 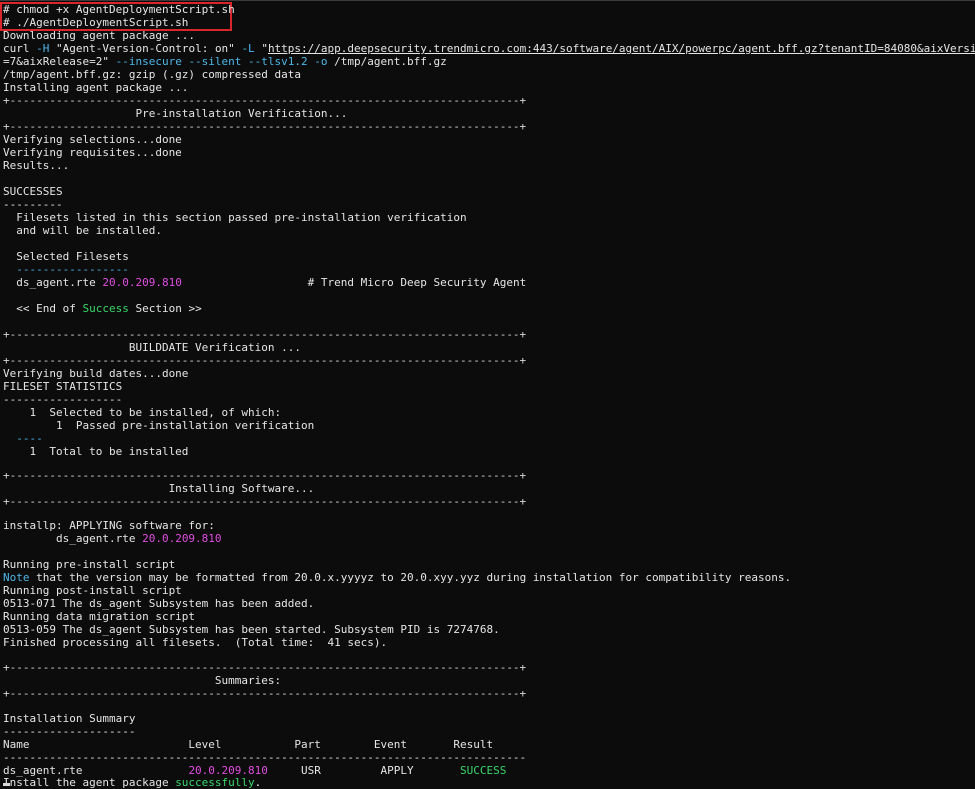 I want to click on heading-underline: -----------------, so click(x=66, y=269).